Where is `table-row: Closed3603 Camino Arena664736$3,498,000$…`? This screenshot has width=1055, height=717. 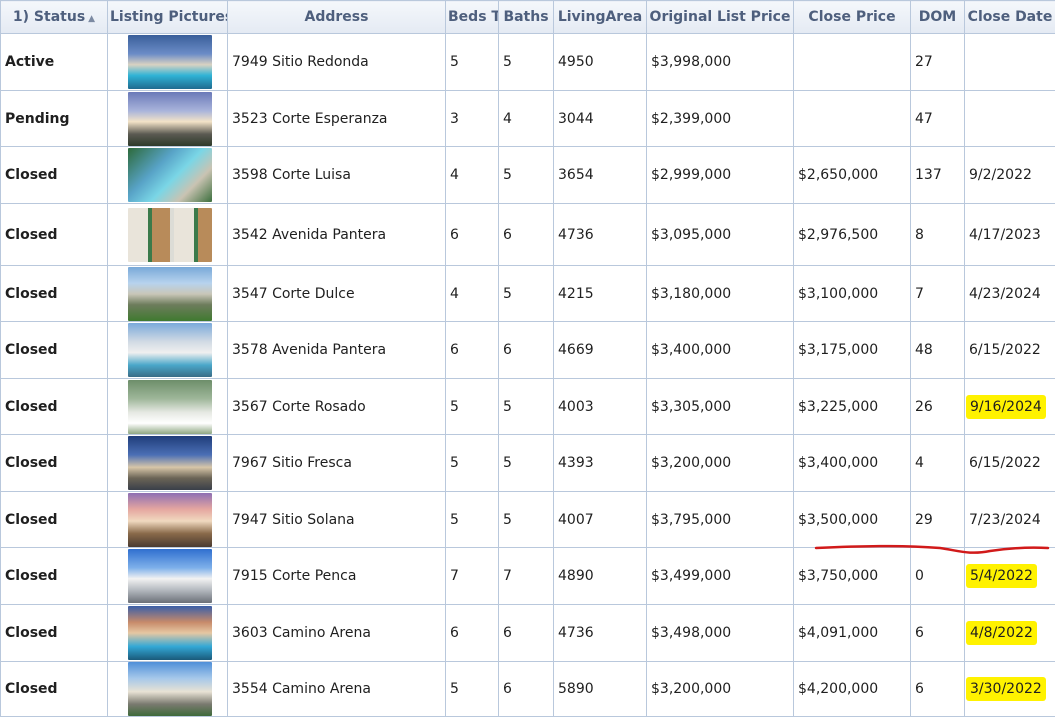
table-row: Closed3603 Camino Arena664736$3,498,000$… is located at coordinates (528, 633).